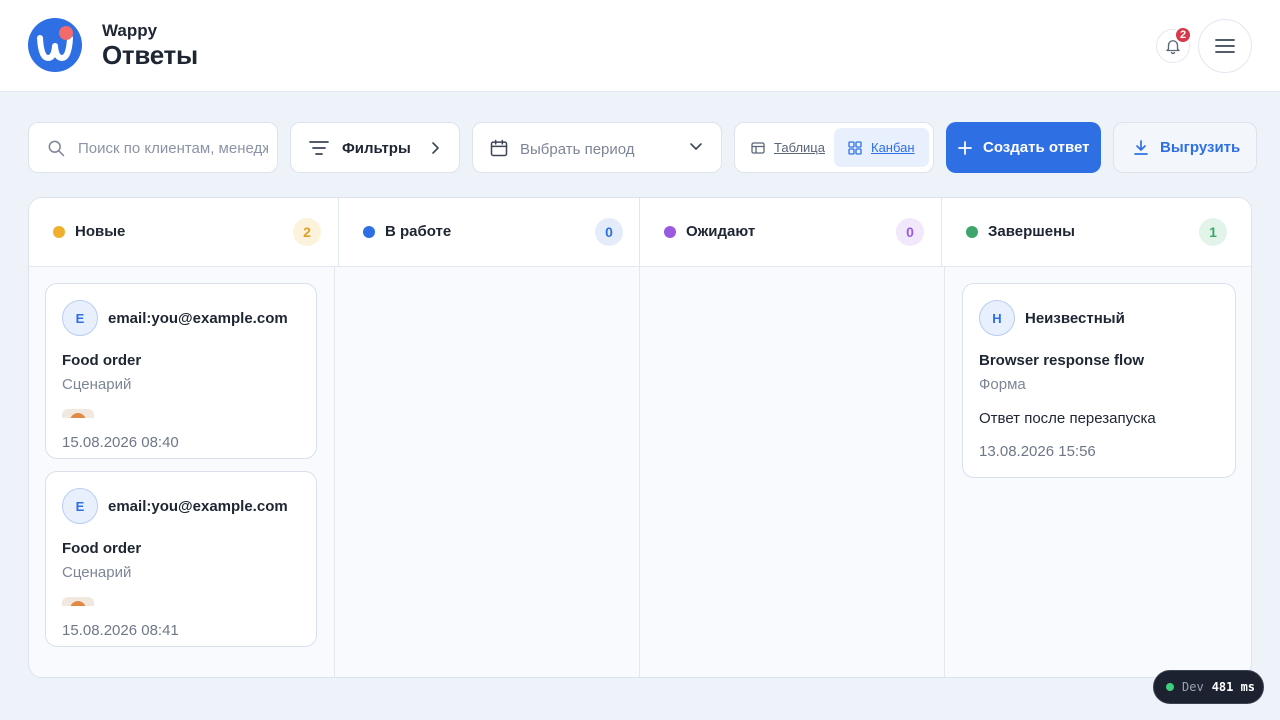  I want to click on dev-latency-value: 481 ms, so click(1233, 687).